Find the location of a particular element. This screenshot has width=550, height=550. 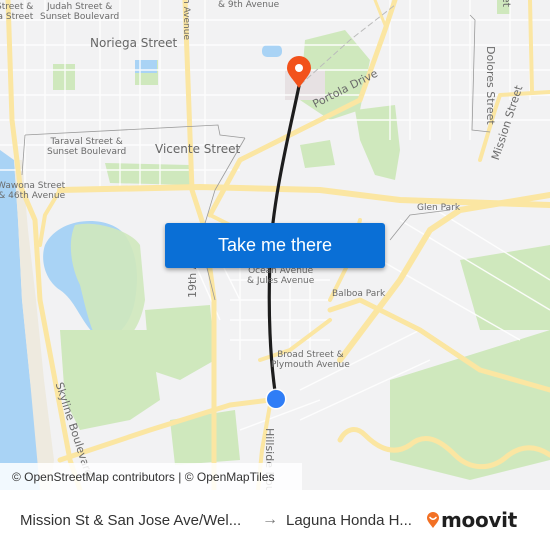

park-east is located at coordinates (505, 287).